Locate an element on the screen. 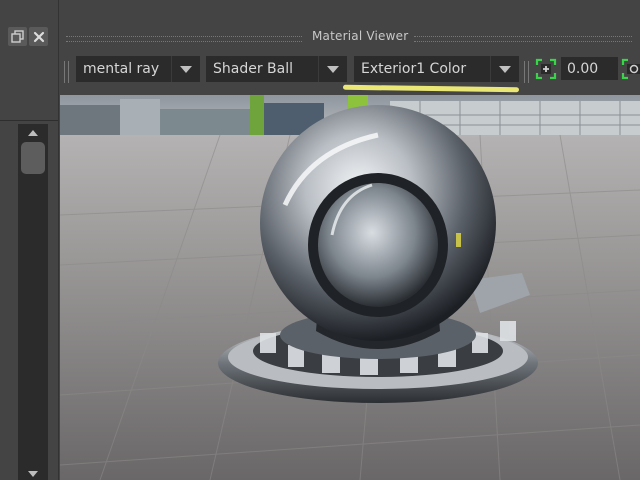  dock-buttons is located at coordinates (28, 36).